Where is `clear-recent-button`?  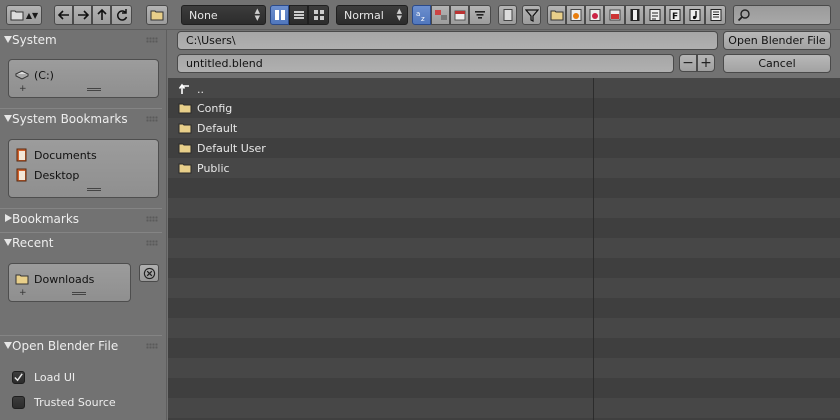
clear-recent-button is located at coordinates (149, 273).